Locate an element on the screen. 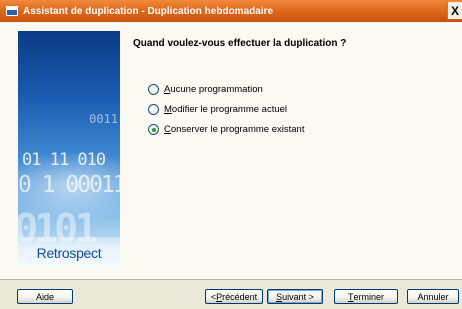 Image resolution: width=462 pixels, height=309 pixels. next-label: uivant > is located at coordinates (298, 296).